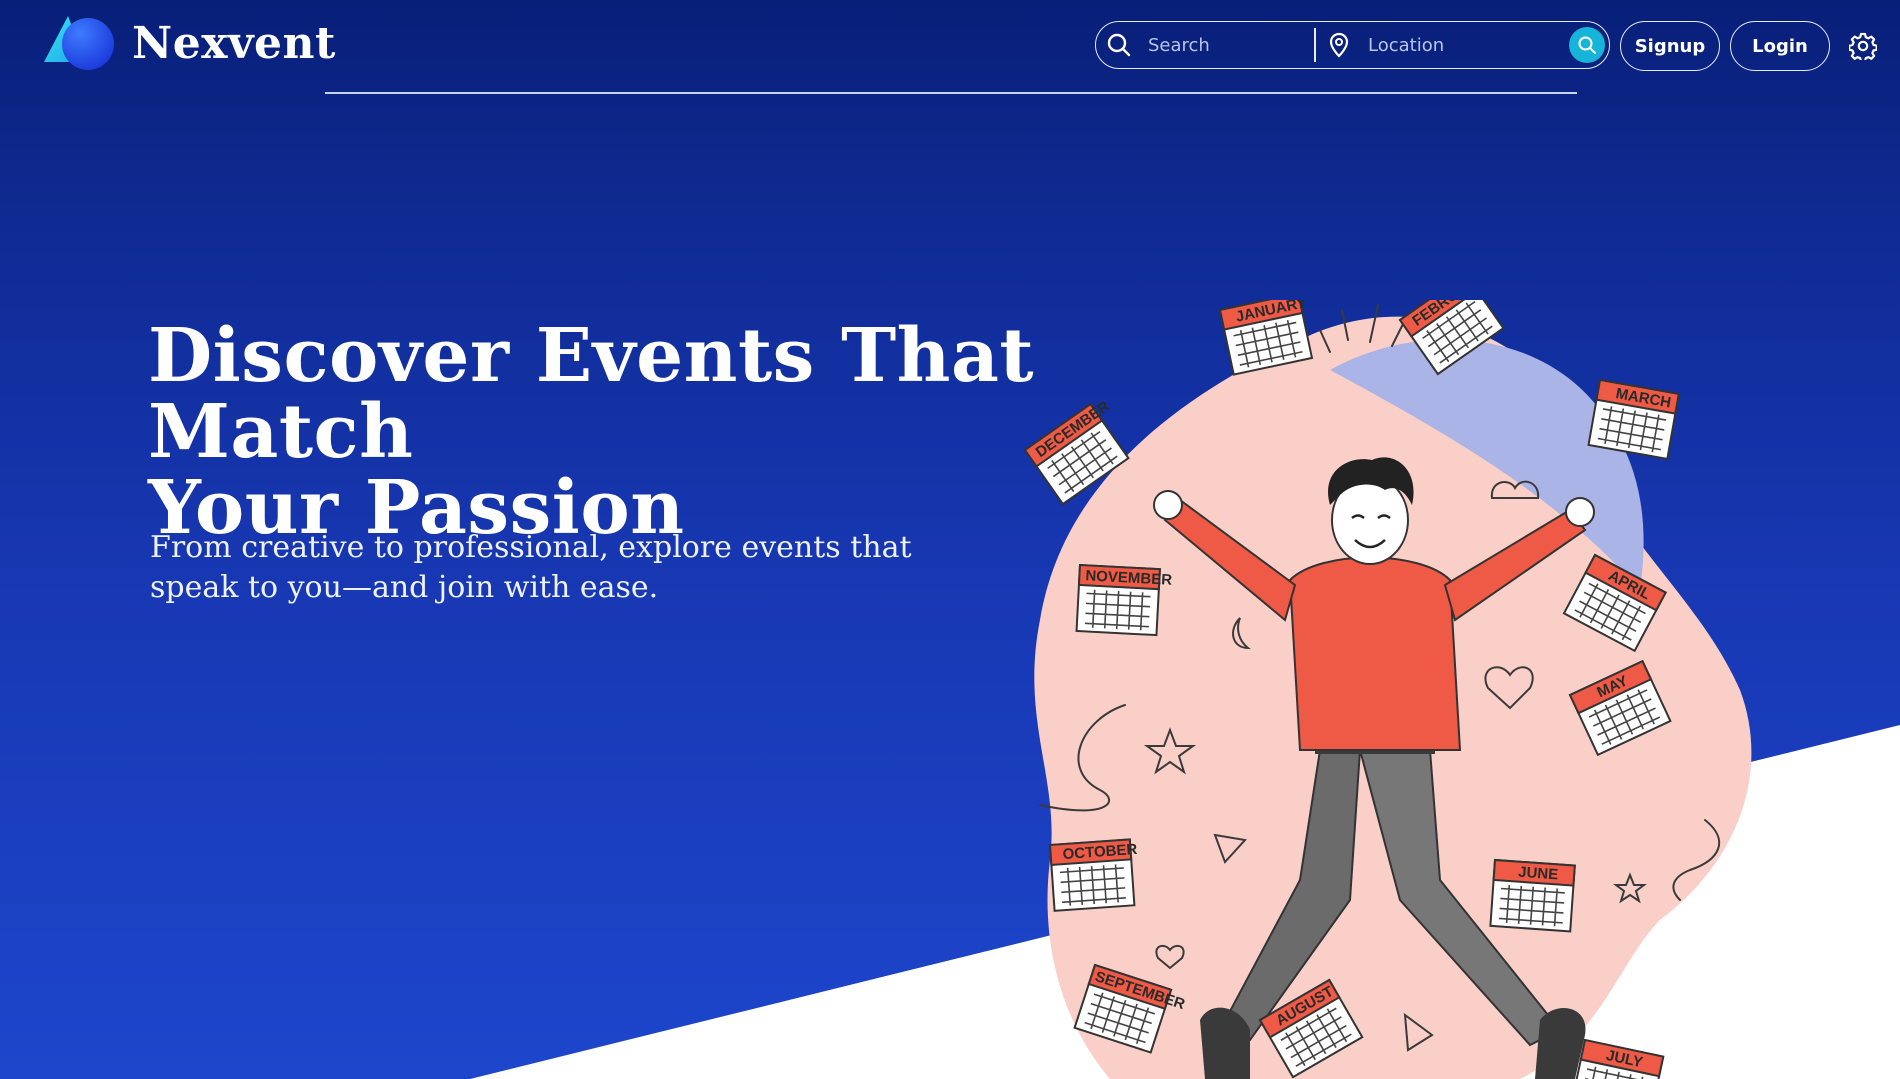  Describe the element at coordinates (1617, 1059) in the screenshot. I see `calendar-july: JULY` at that location.